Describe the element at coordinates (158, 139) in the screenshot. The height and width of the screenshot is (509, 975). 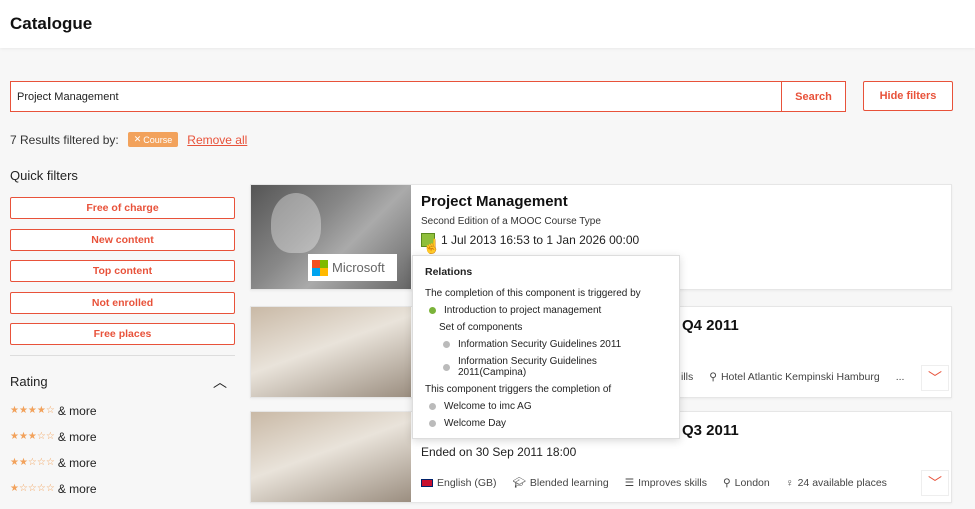
I see `filter-chip-label: Course` at that location.